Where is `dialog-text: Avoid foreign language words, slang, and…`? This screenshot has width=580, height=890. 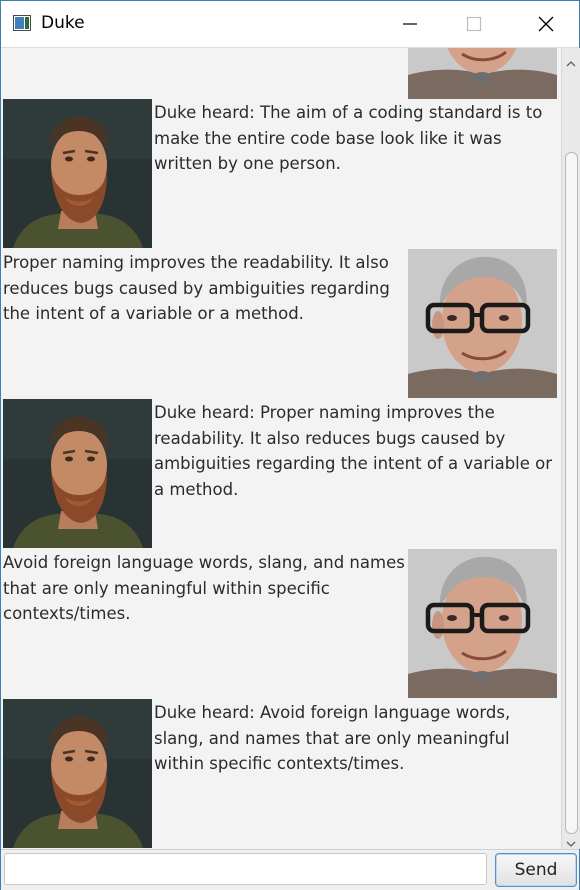
dialog-text: Avoid foreign language words, slang, and… is located at coordinates (204, 588).